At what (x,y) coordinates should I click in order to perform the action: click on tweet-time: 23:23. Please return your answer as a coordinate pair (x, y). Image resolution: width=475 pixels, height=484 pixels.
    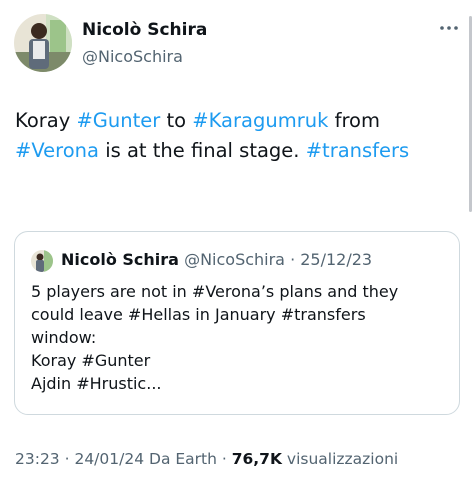
    Looking at the image, I should click on (37, 459).